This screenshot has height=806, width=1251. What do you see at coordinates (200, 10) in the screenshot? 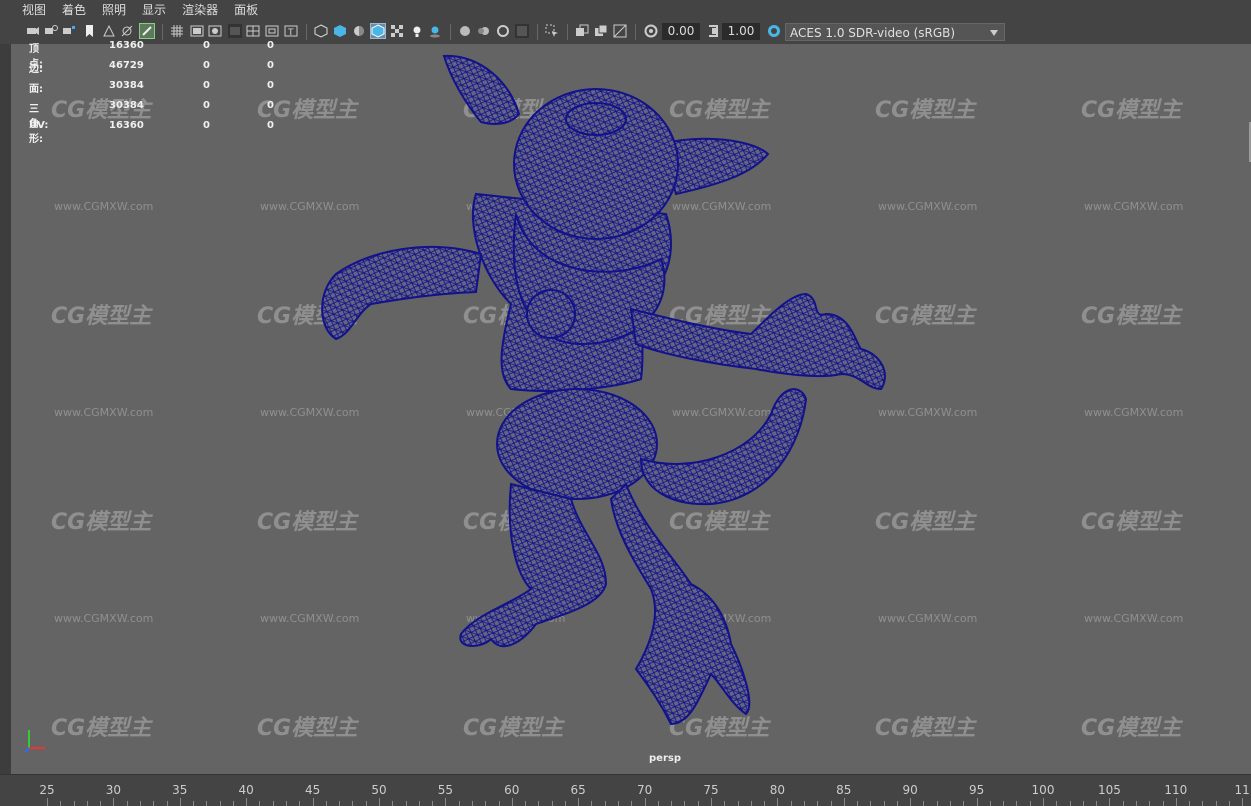
I see `menu-renderer: 渲染器` at bounding box center [200, 10].